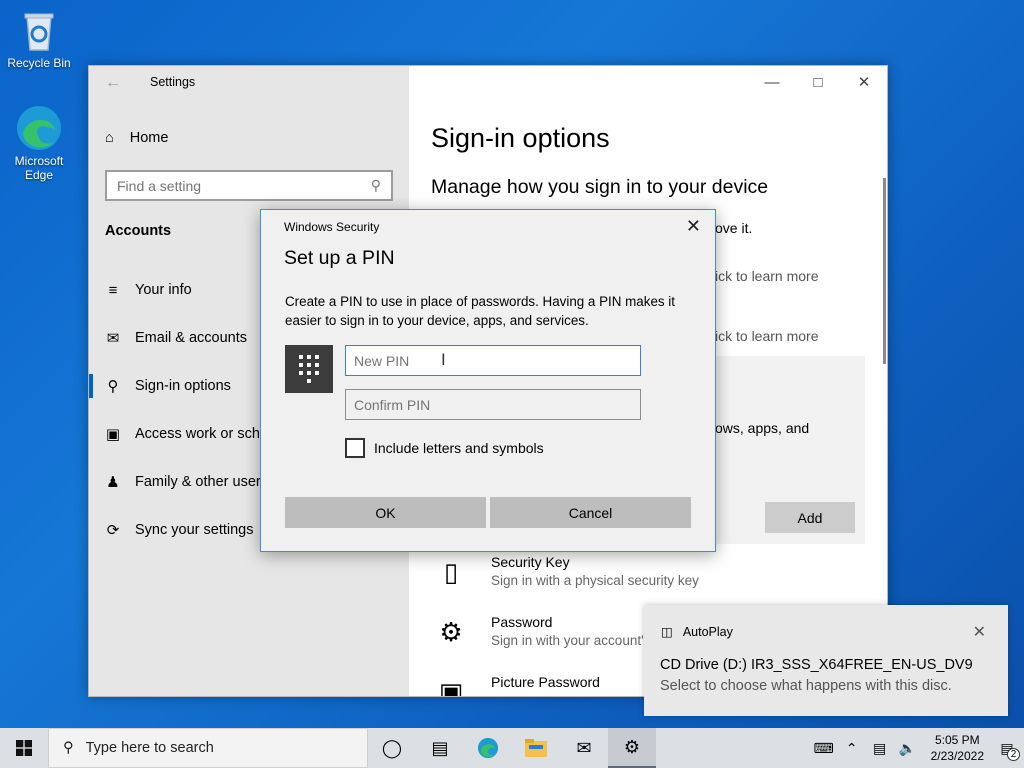 The image size is (1024, 768). I want to click on desktop-icon-label: Microsoft Edge, so click(39, 168).